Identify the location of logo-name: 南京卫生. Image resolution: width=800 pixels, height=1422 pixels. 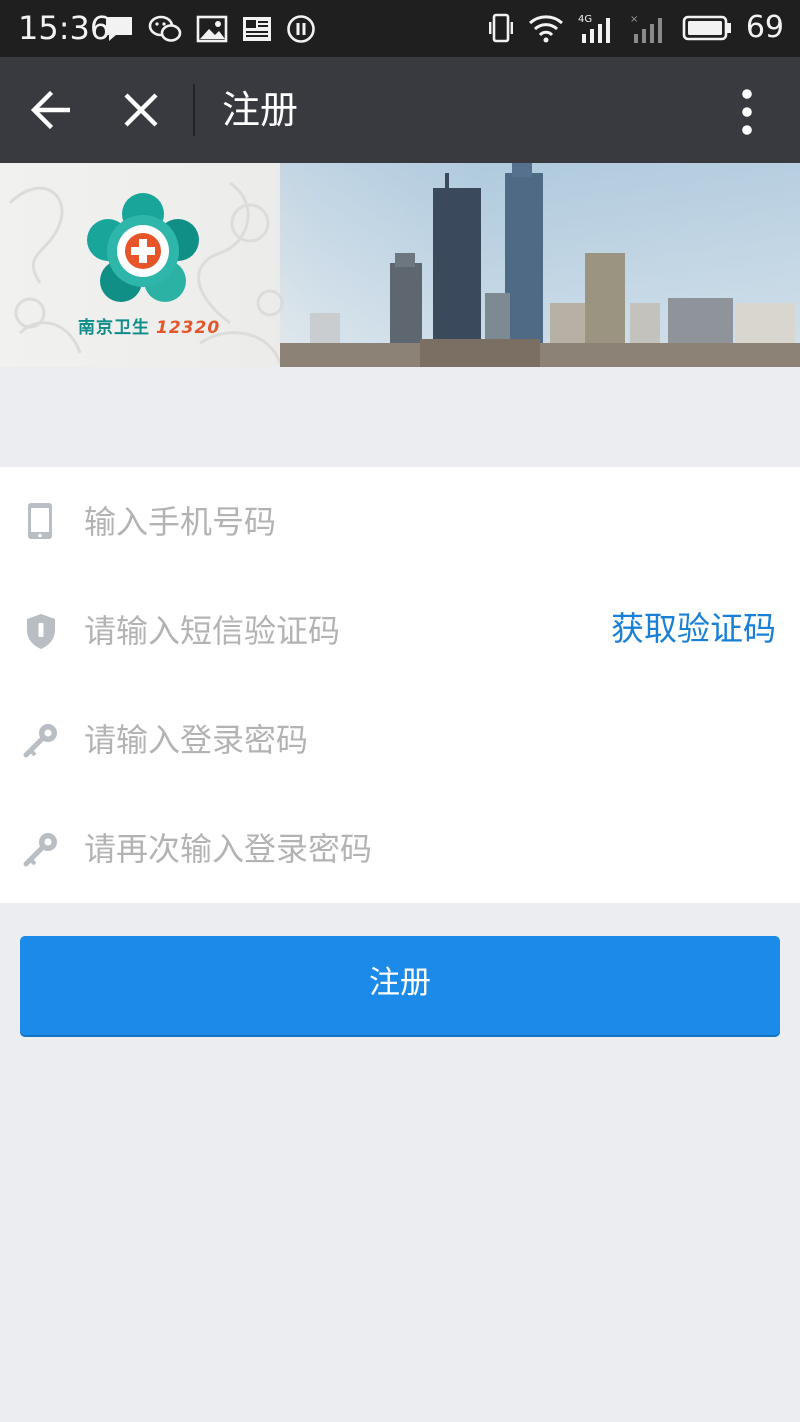
(114, 328).